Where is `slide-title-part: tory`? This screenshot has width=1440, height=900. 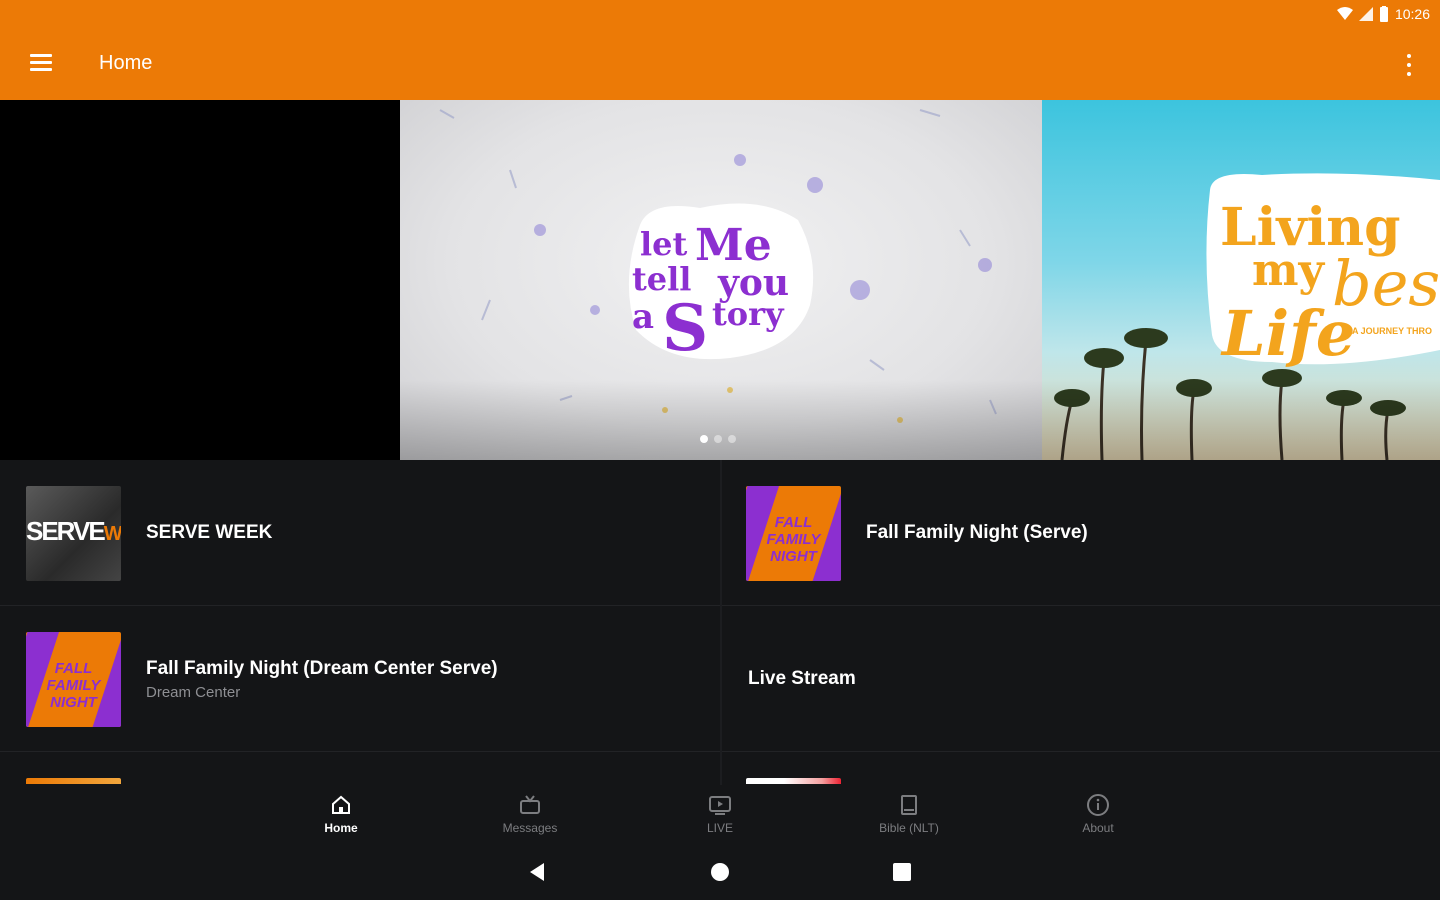 slide-title-part: tory is located at coordinates (748, 314).